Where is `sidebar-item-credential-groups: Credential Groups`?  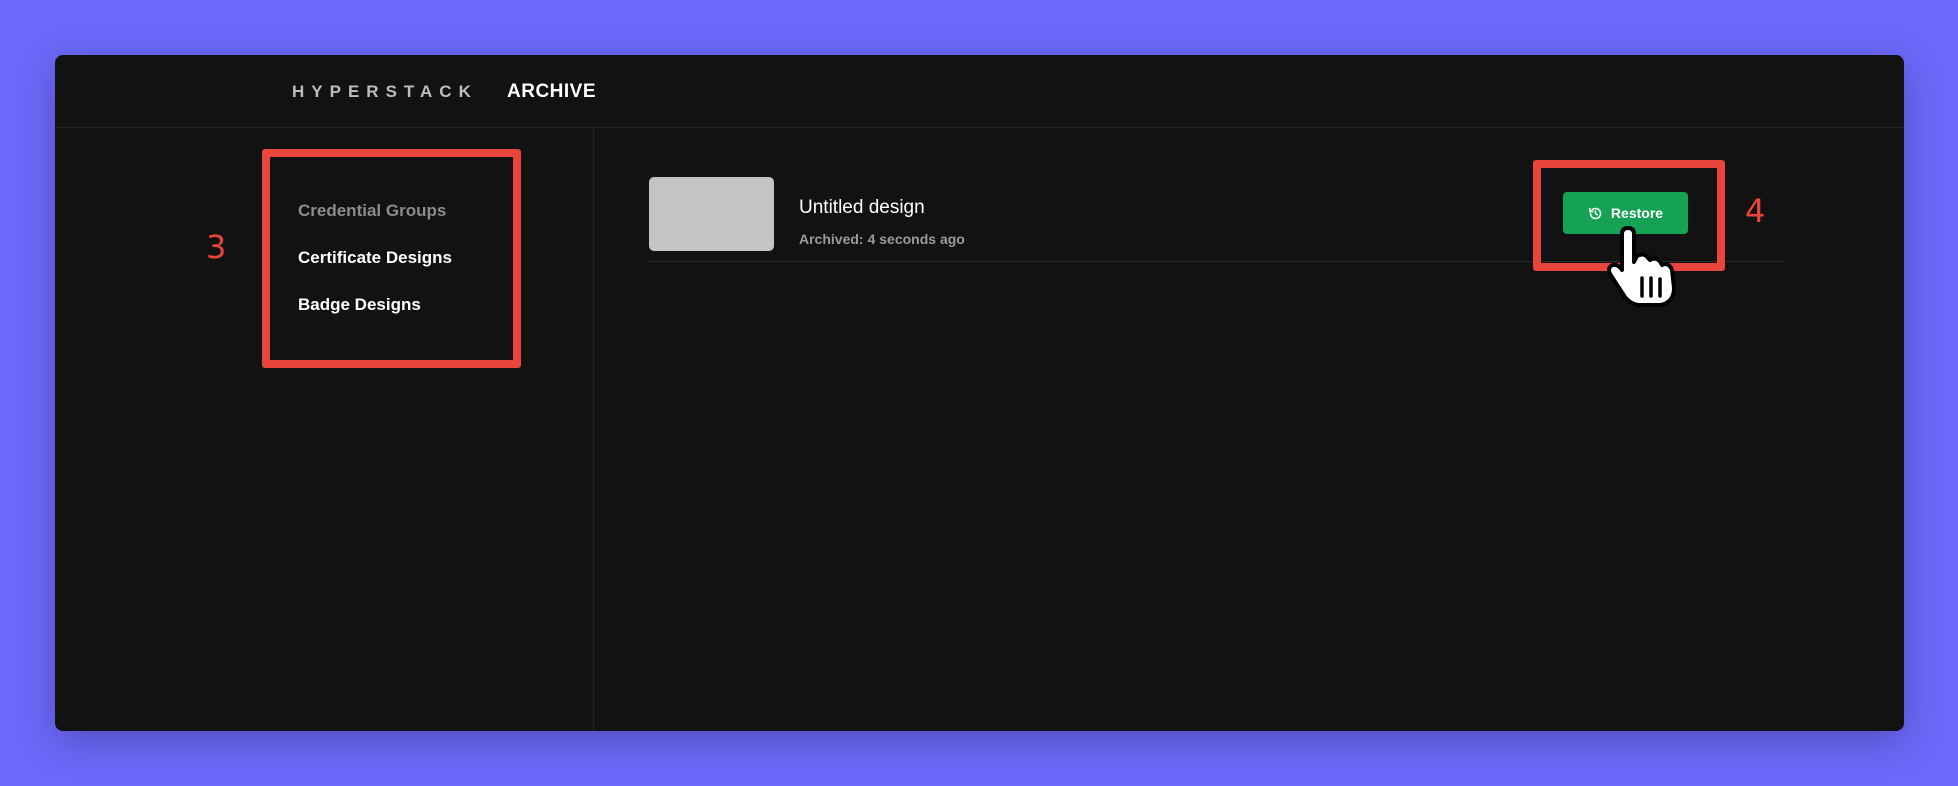 sidebar-item-credential-groups: Credential Groups is located at coordinates (372, 211).